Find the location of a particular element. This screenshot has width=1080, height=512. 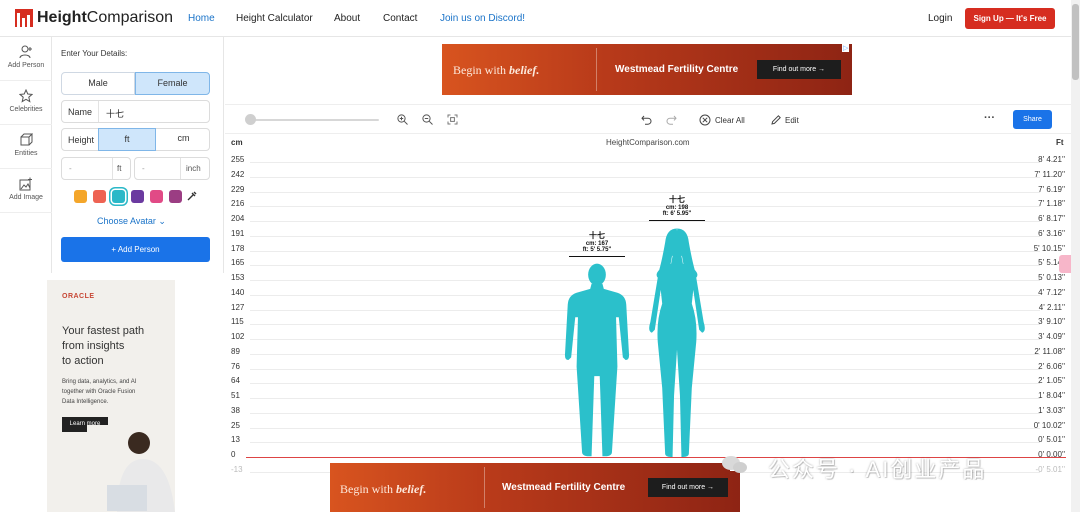

rail-add-person: Add Person is located at coordinates (26, 59).